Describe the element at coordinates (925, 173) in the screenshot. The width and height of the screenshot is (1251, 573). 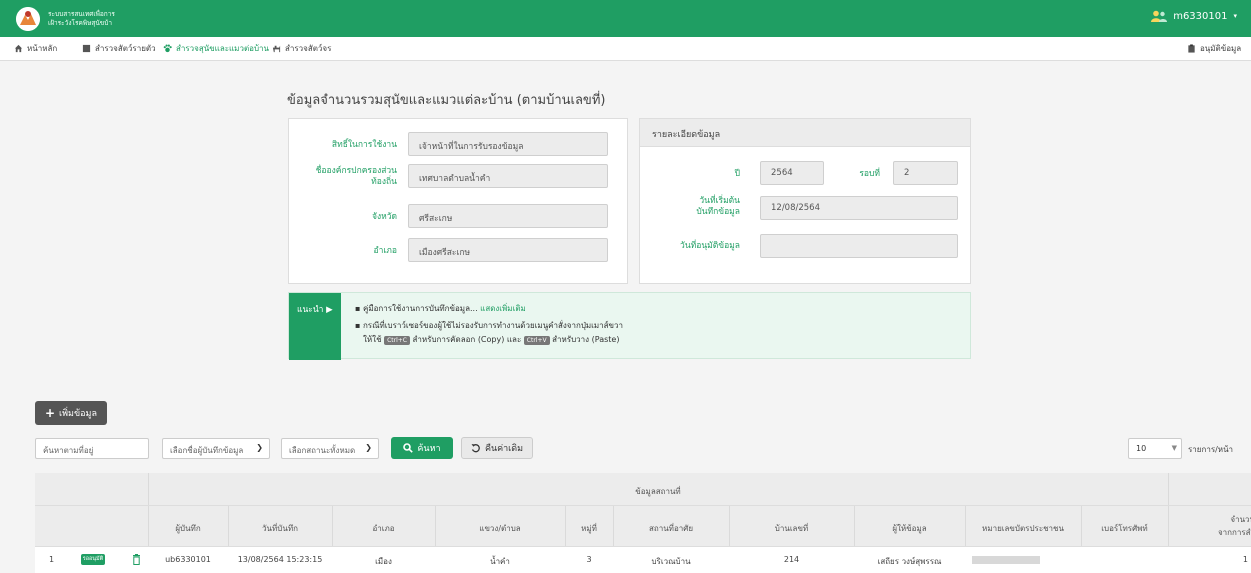
I see `round-field: 2` at that location.